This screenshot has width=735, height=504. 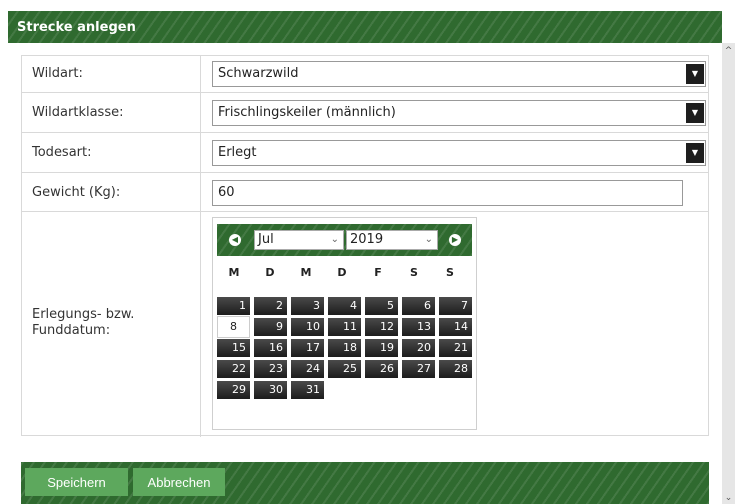 What do you see at coordinates (365, 483) in the screenshot?
I see `dialog-footer: Speichern Abbrechen` at bounding box center [365, 483].